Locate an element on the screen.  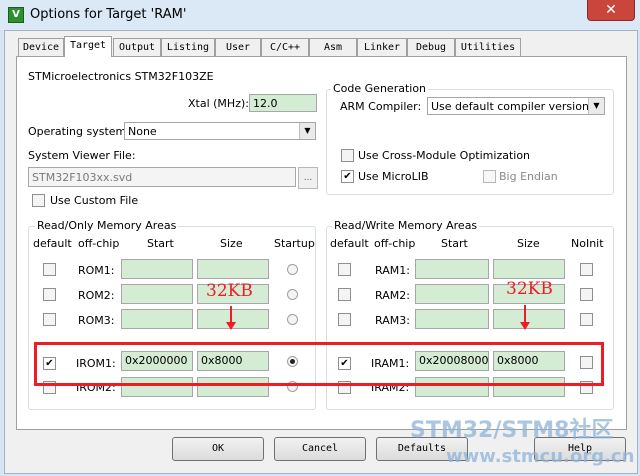
custom-file-checkbox is located at coordinates (38, 200).